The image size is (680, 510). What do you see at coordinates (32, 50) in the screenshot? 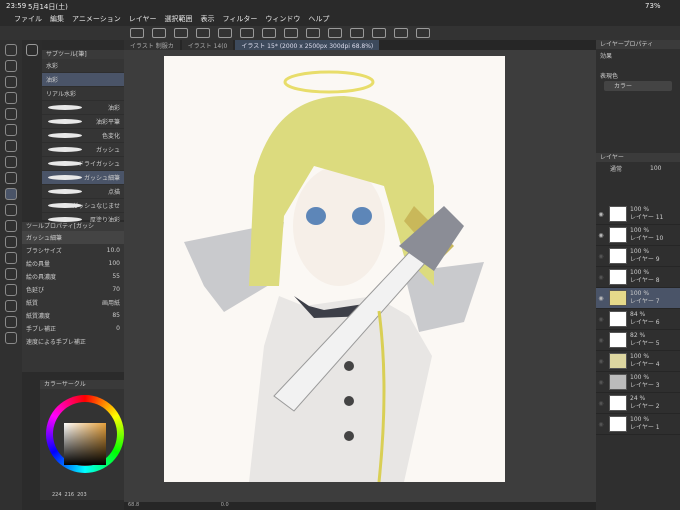
I see `subtool-group-icon` at bounding box center [32, 50].